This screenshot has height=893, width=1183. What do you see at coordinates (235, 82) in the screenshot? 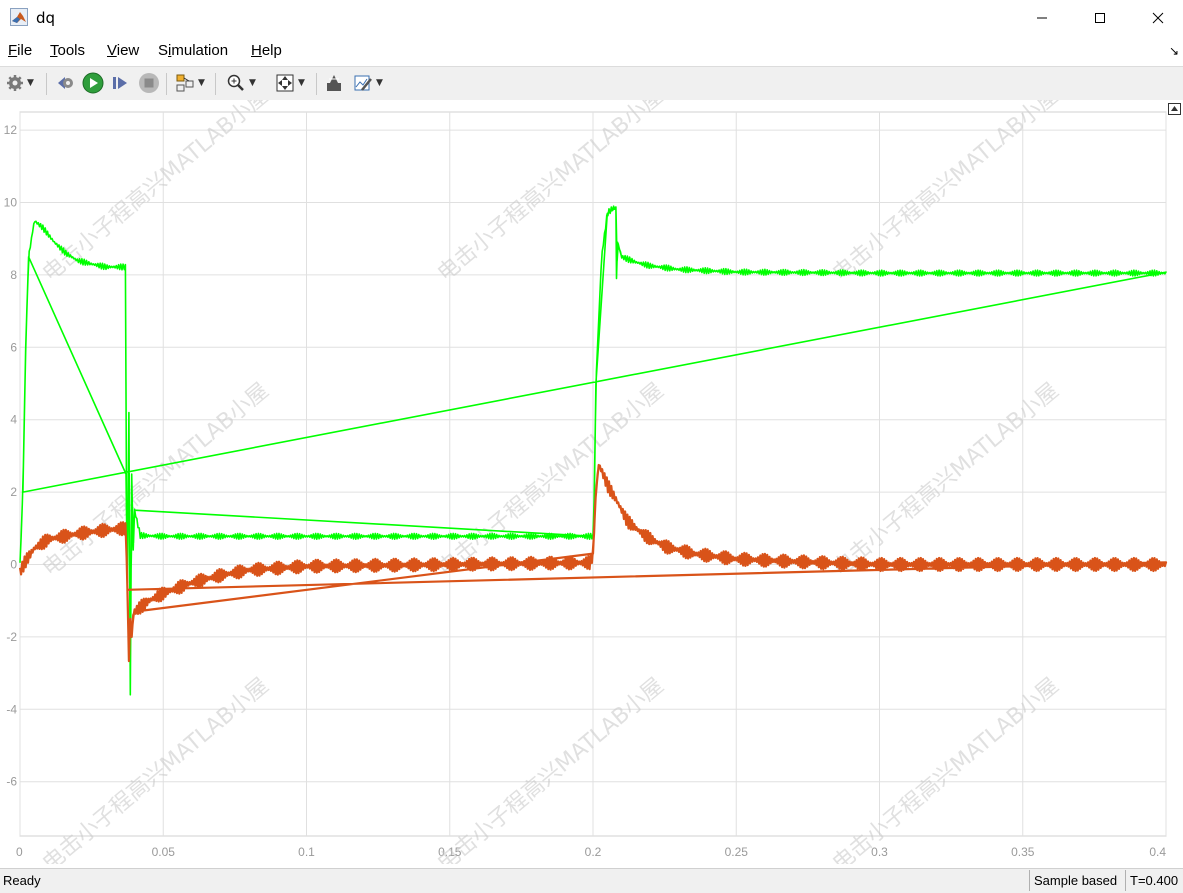
I see `zoom-in-icon` at bounding box center [235, 82].